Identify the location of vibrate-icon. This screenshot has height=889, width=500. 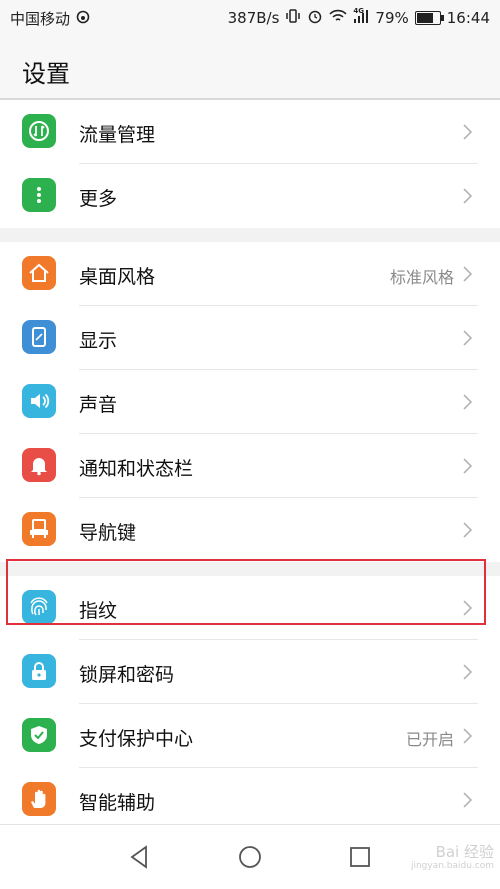
(293, 18).